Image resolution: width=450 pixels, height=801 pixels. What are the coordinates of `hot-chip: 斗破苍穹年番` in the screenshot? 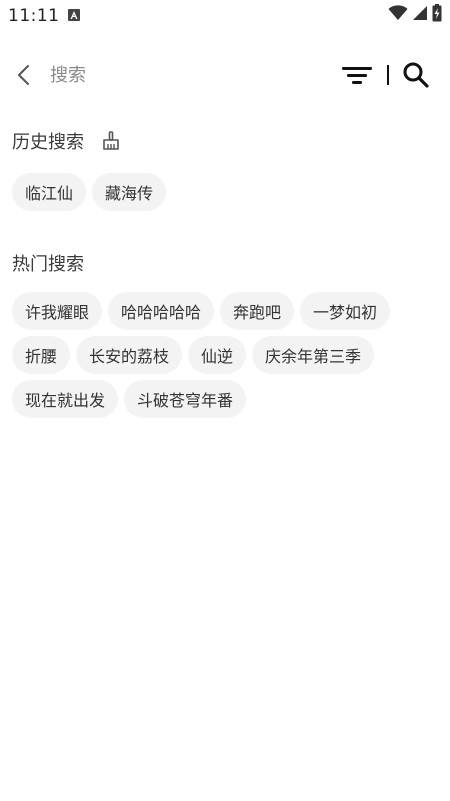 It's located at (185, 399).